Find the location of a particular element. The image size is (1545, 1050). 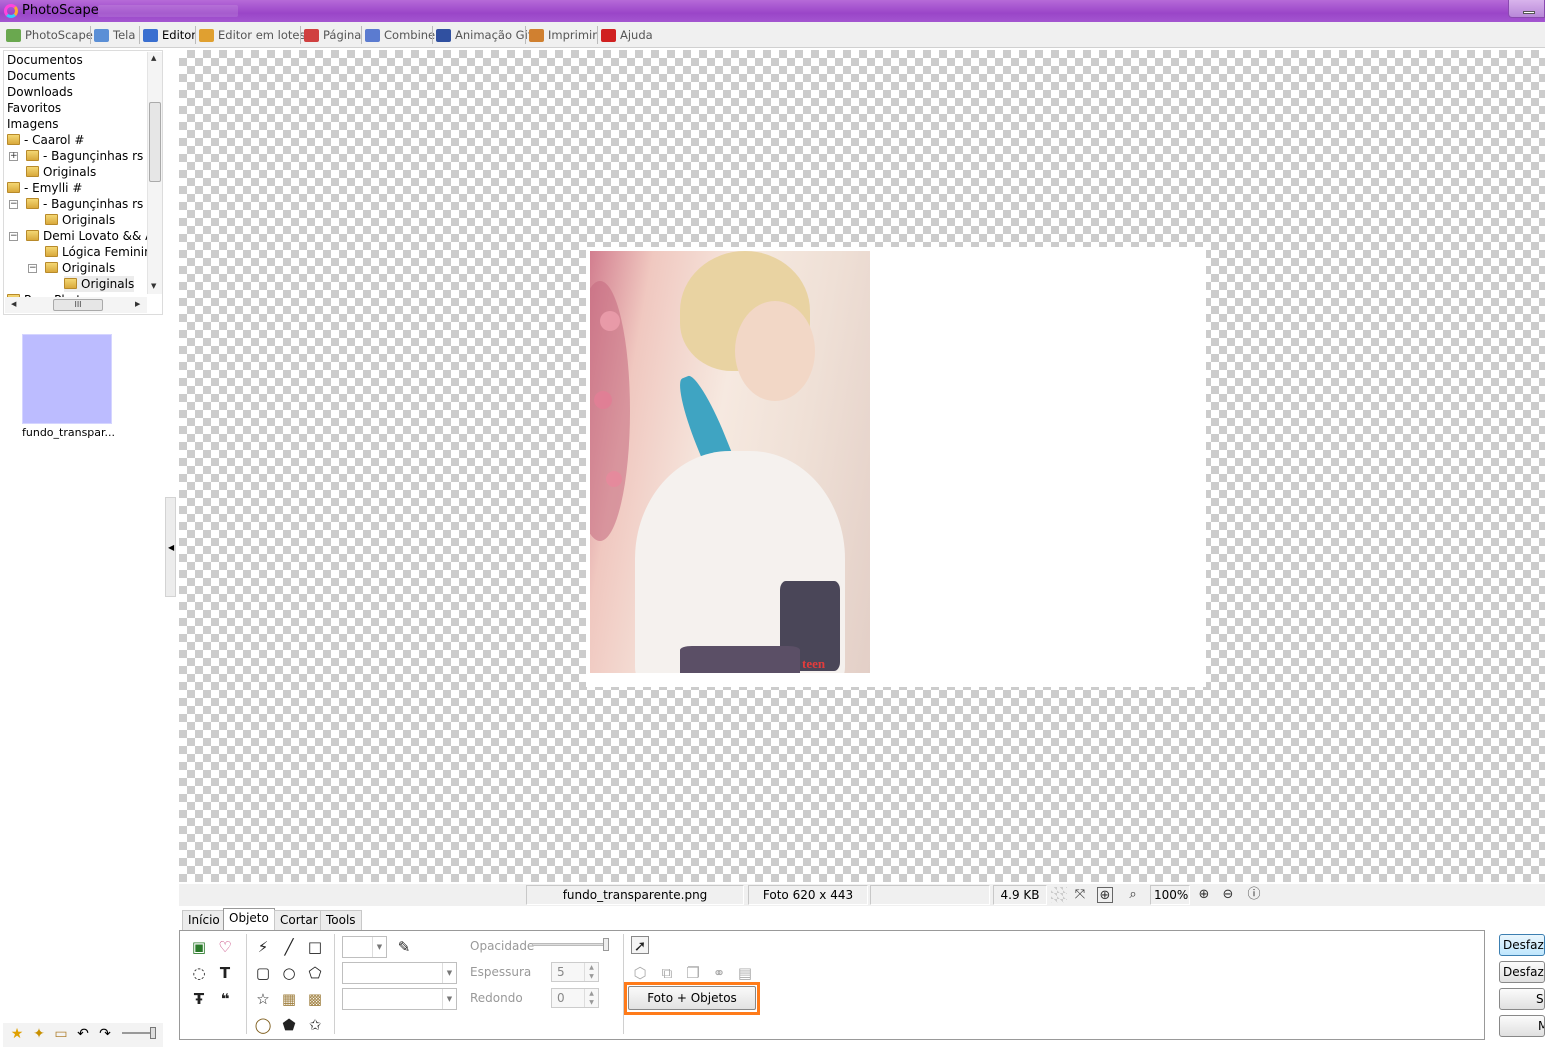

filled-star-tool-icon: ✩ is located at coordinates (315, 1025).